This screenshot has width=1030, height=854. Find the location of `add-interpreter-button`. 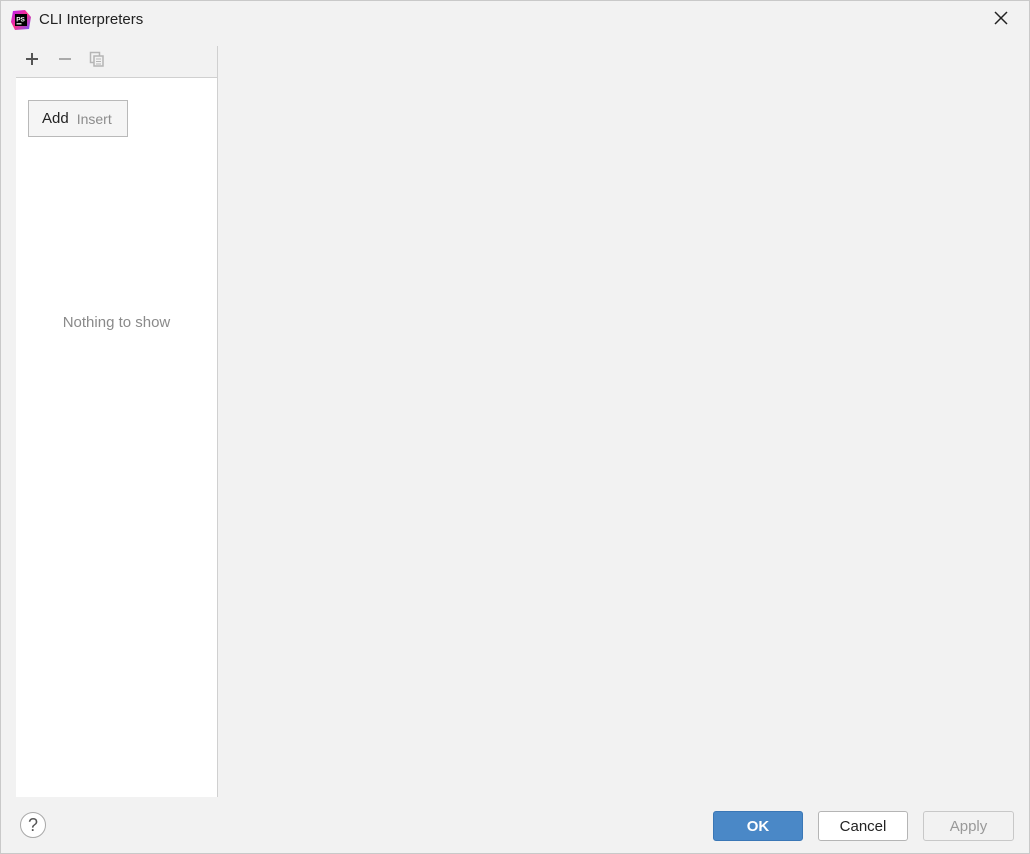

add-interpreter-button is located at coordinates (32, 61).